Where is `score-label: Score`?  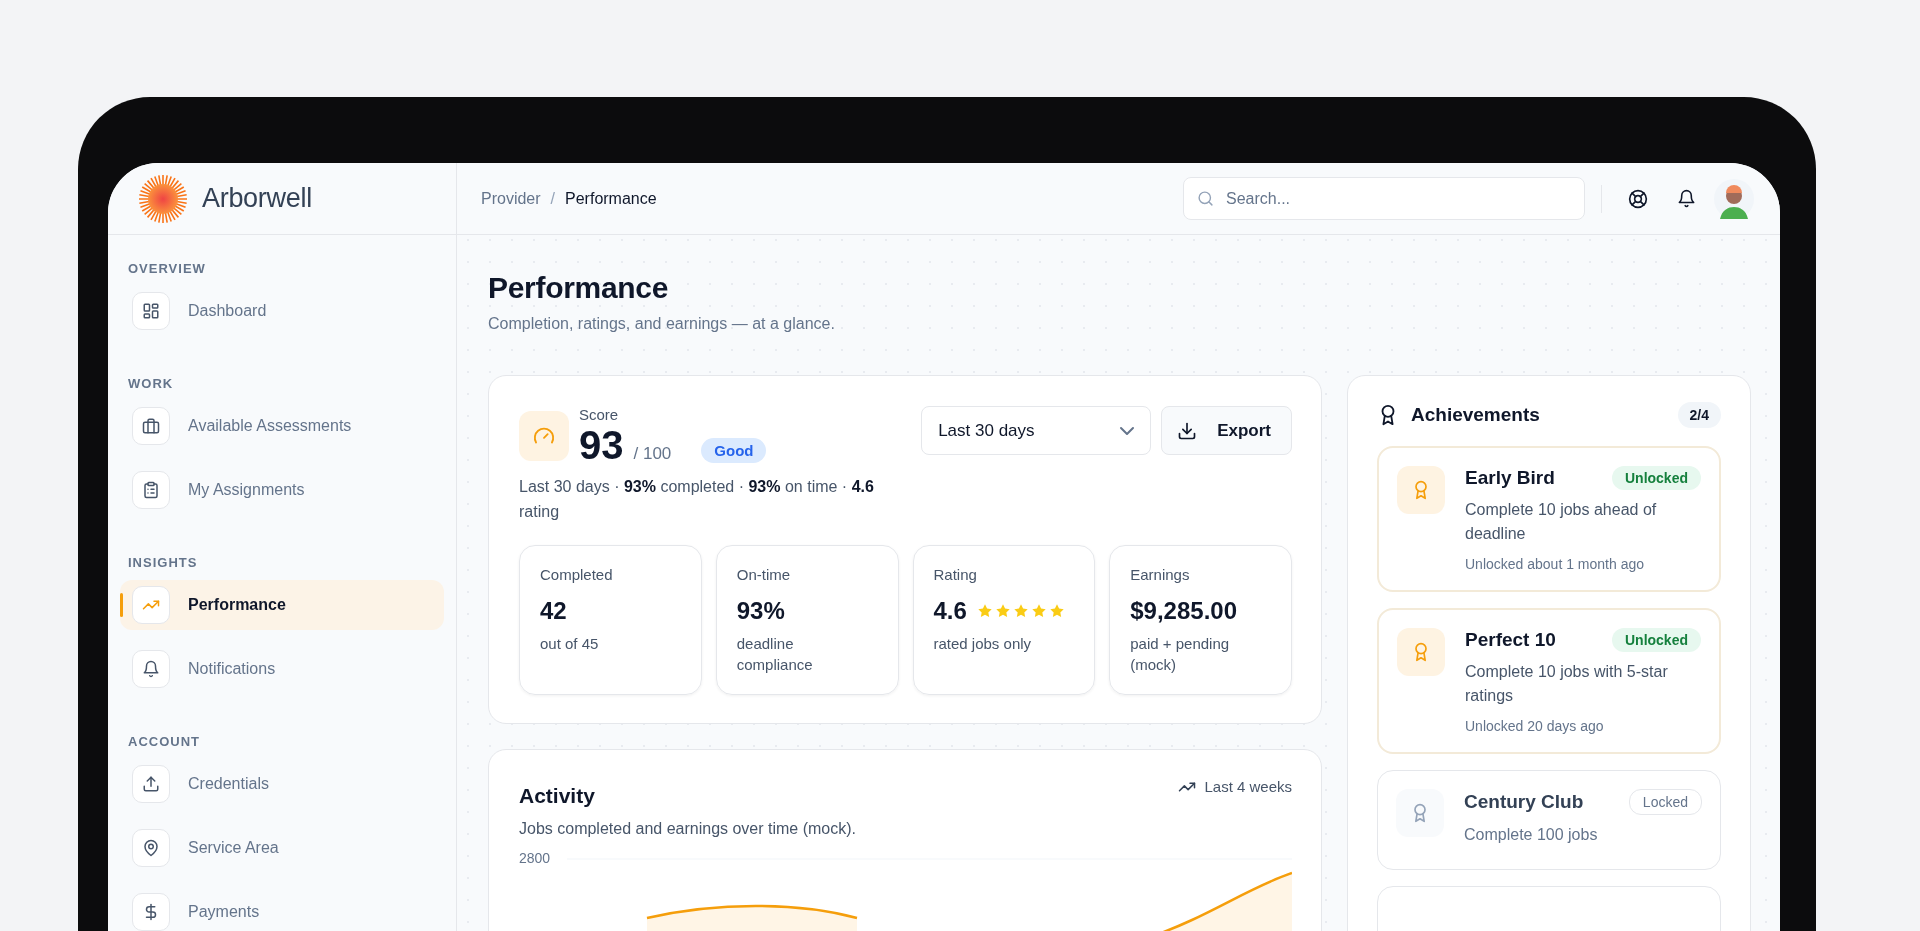 score-label: Score is located at coordinates (599, 414).